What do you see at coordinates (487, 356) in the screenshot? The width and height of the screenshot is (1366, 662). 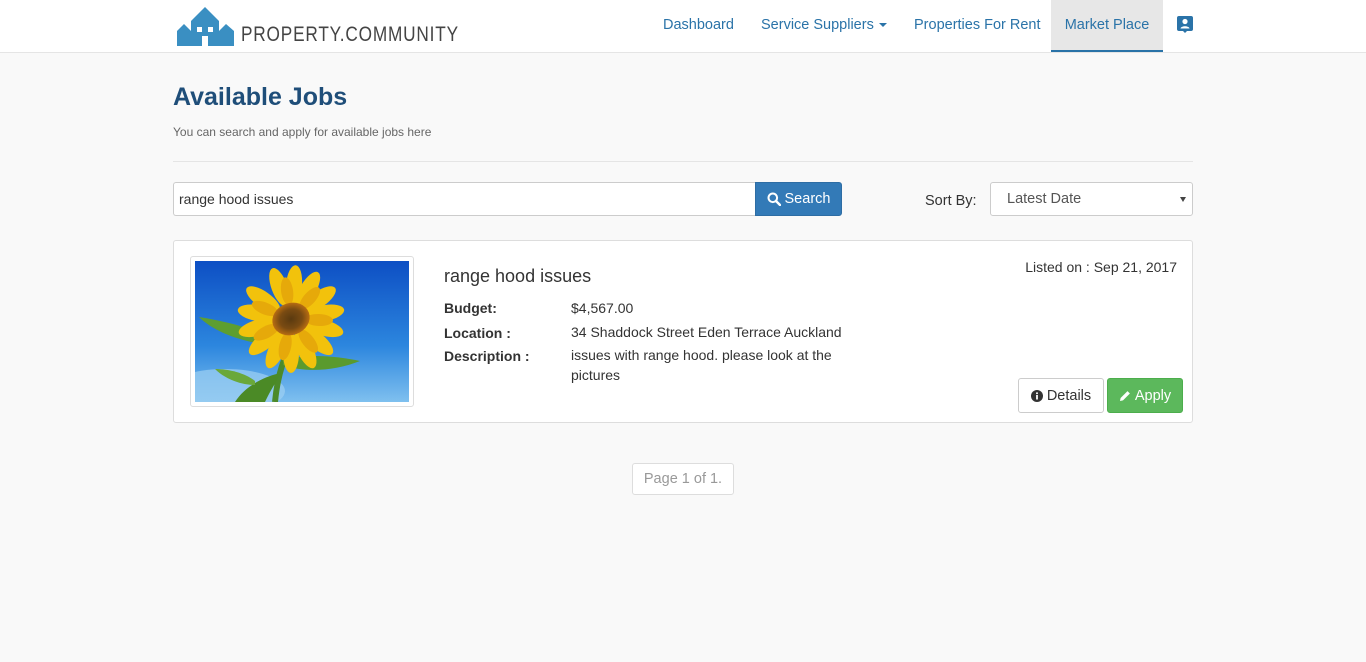 I see `description-label: Description :` at bounding box center [487, 356].